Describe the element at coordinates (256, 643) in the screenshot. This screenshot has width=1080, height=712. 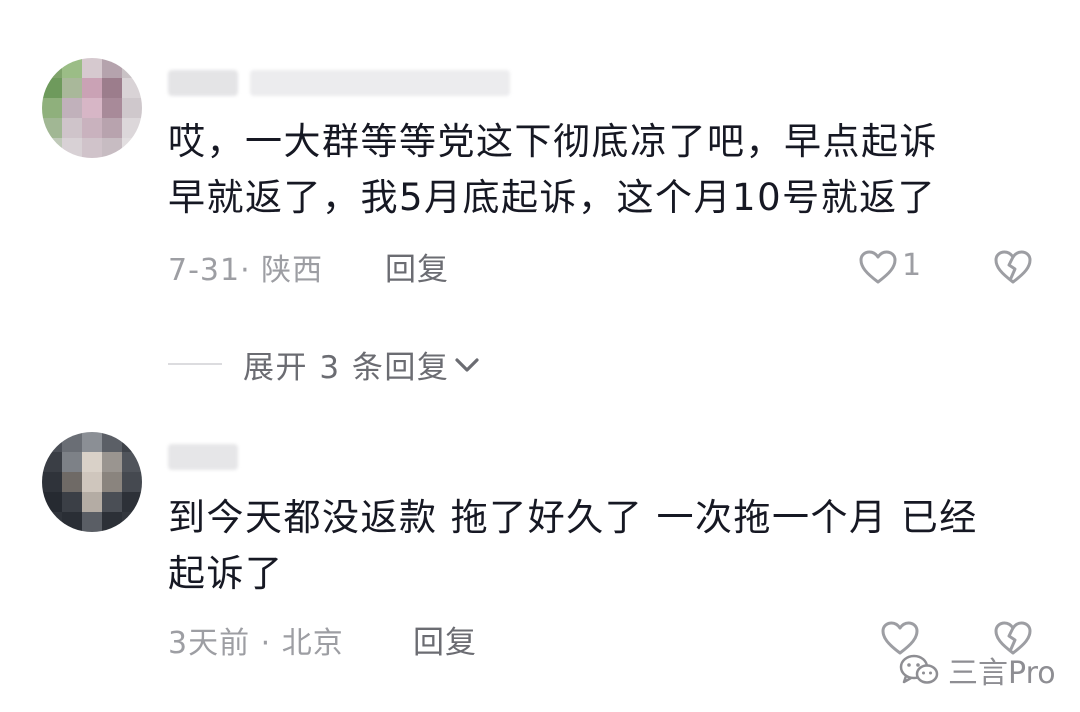
I see `comment-date-location: 3天前 · 北京` at that location.